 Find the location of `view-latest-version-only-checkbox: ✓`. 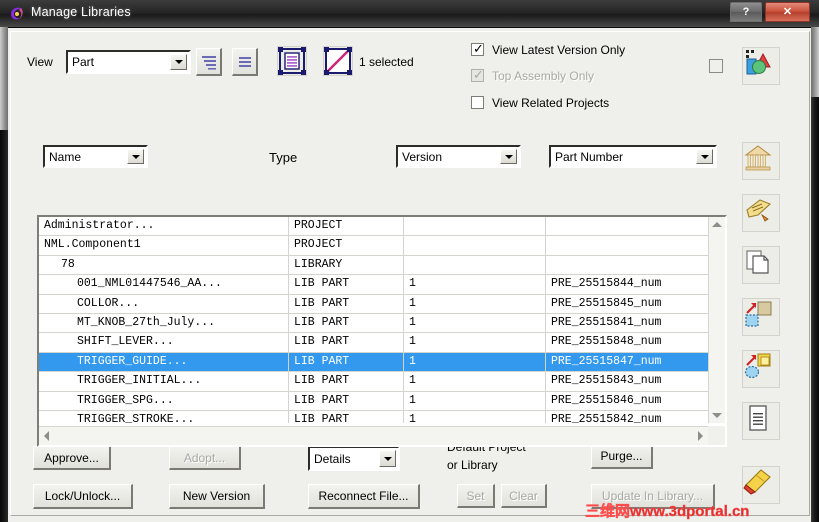

view-latest-version-only-checkbox: ✓ is located at coordinates (477, 48).